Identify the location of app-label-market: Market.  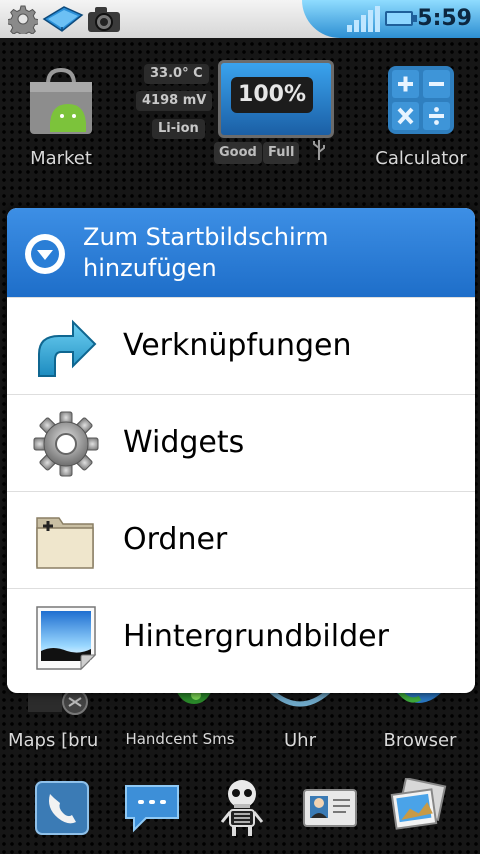
(61, 158).